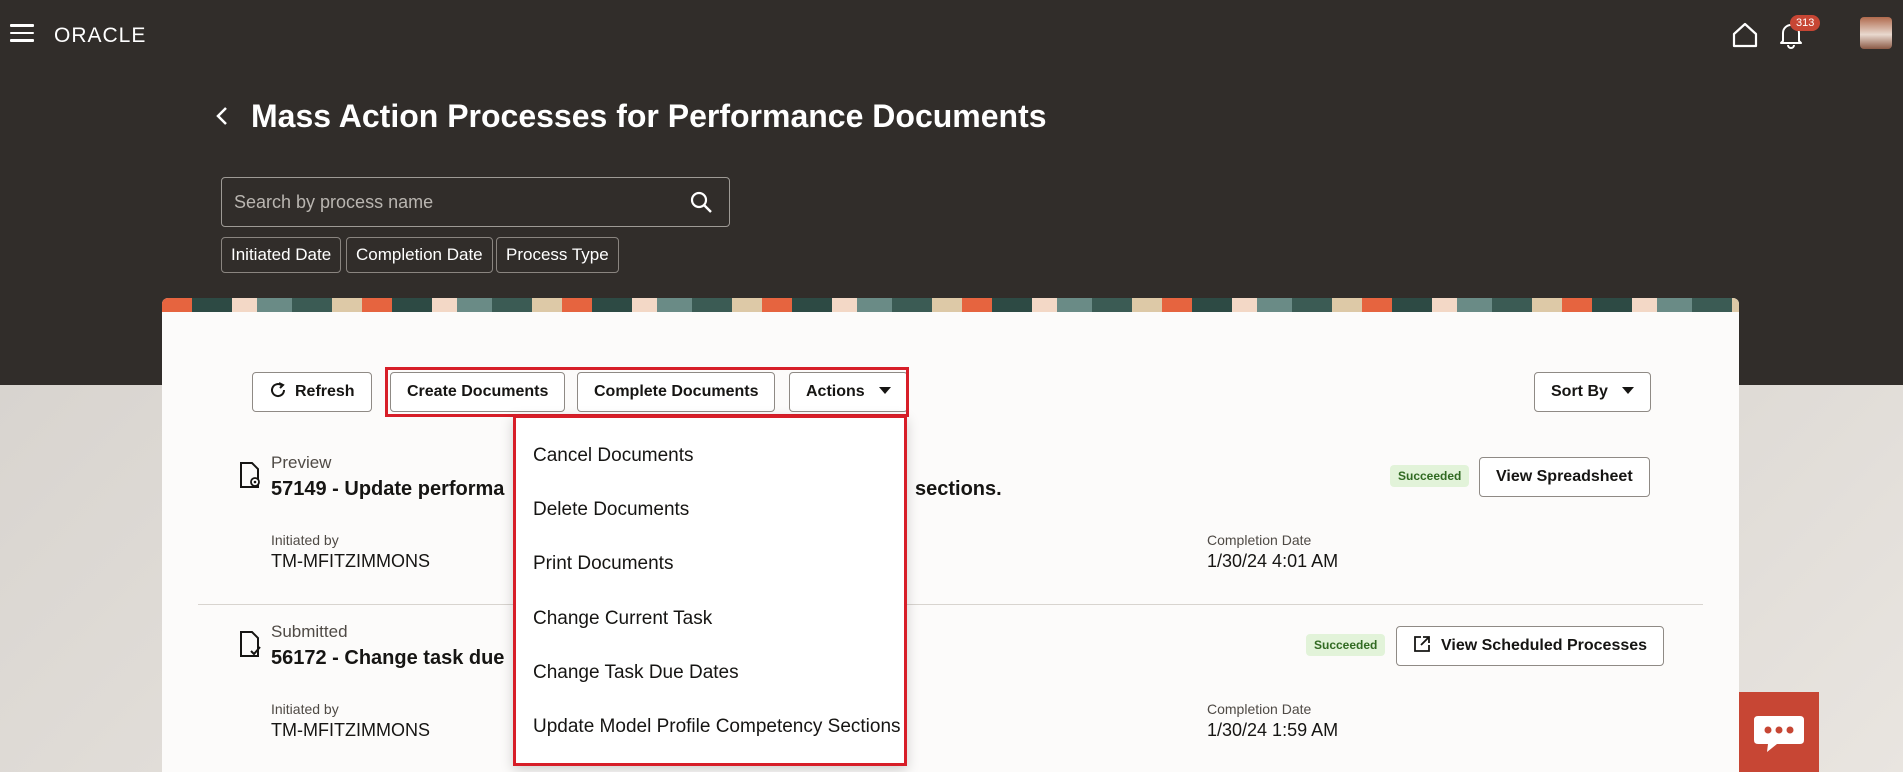 This screenshot has height=772, width=1903. Describe the element at coordinates (1273, 561) in the screenshot. I see `completion-date-value: 1/30/24 4:01 AM` at that location.